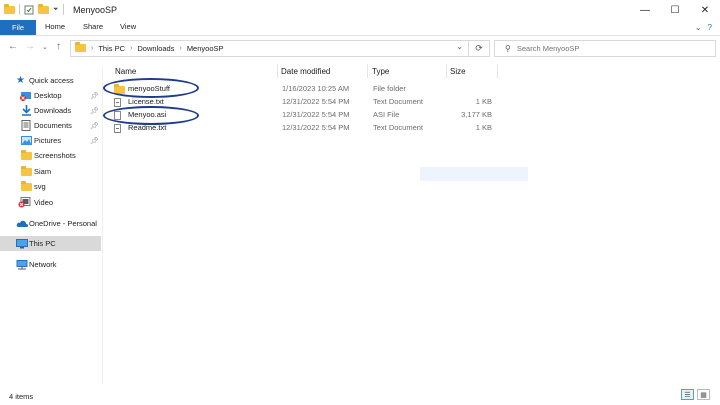  I want to click on tab-home: Home, so click(55, 26).